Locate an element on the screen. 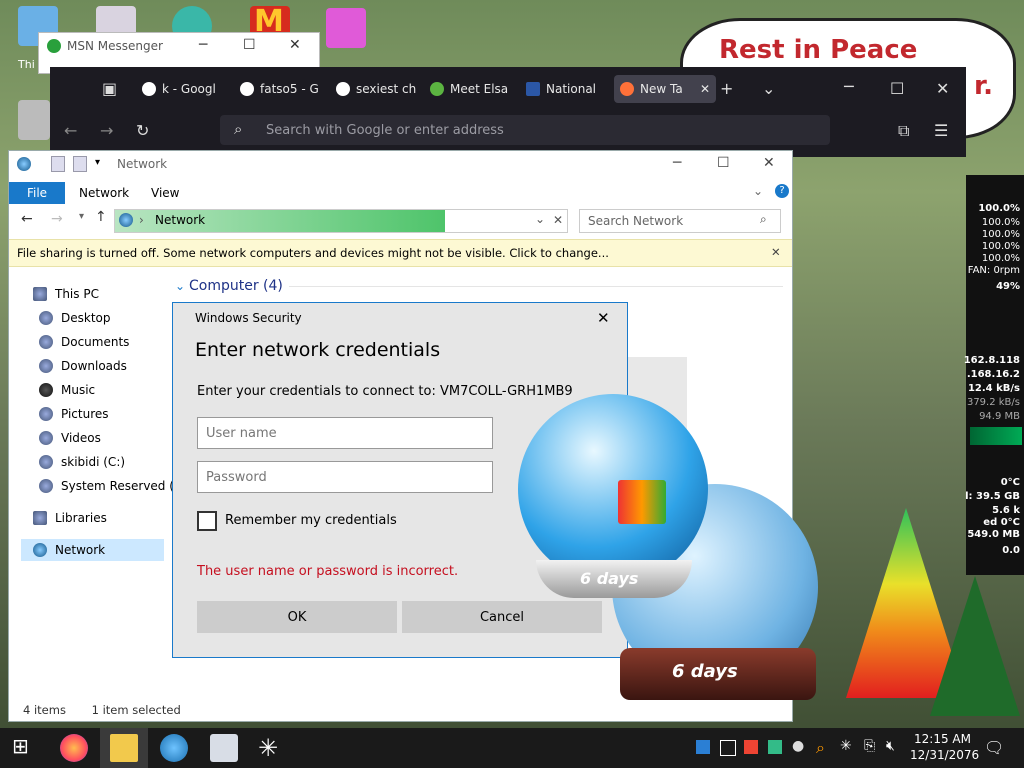 The width and height of the screenshot is (1024, 768). nav-downloads: Downloads is located at coordinates (83, 366).